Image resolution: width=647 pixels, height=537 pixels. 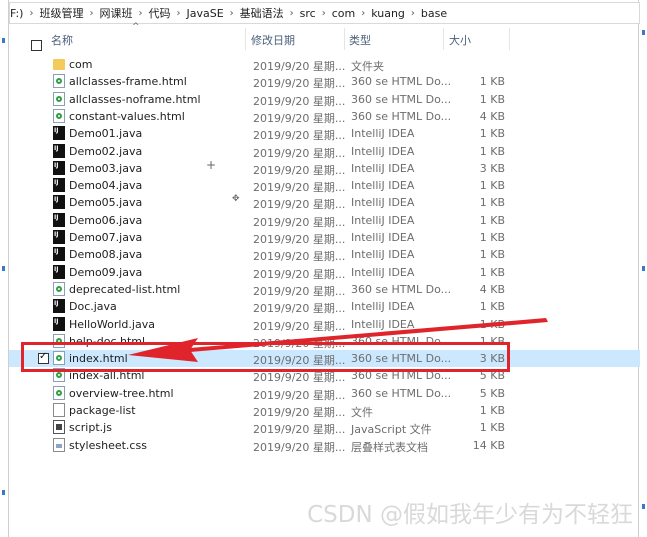 I want to click on column-size: 大小, so click(x=460, y=40).